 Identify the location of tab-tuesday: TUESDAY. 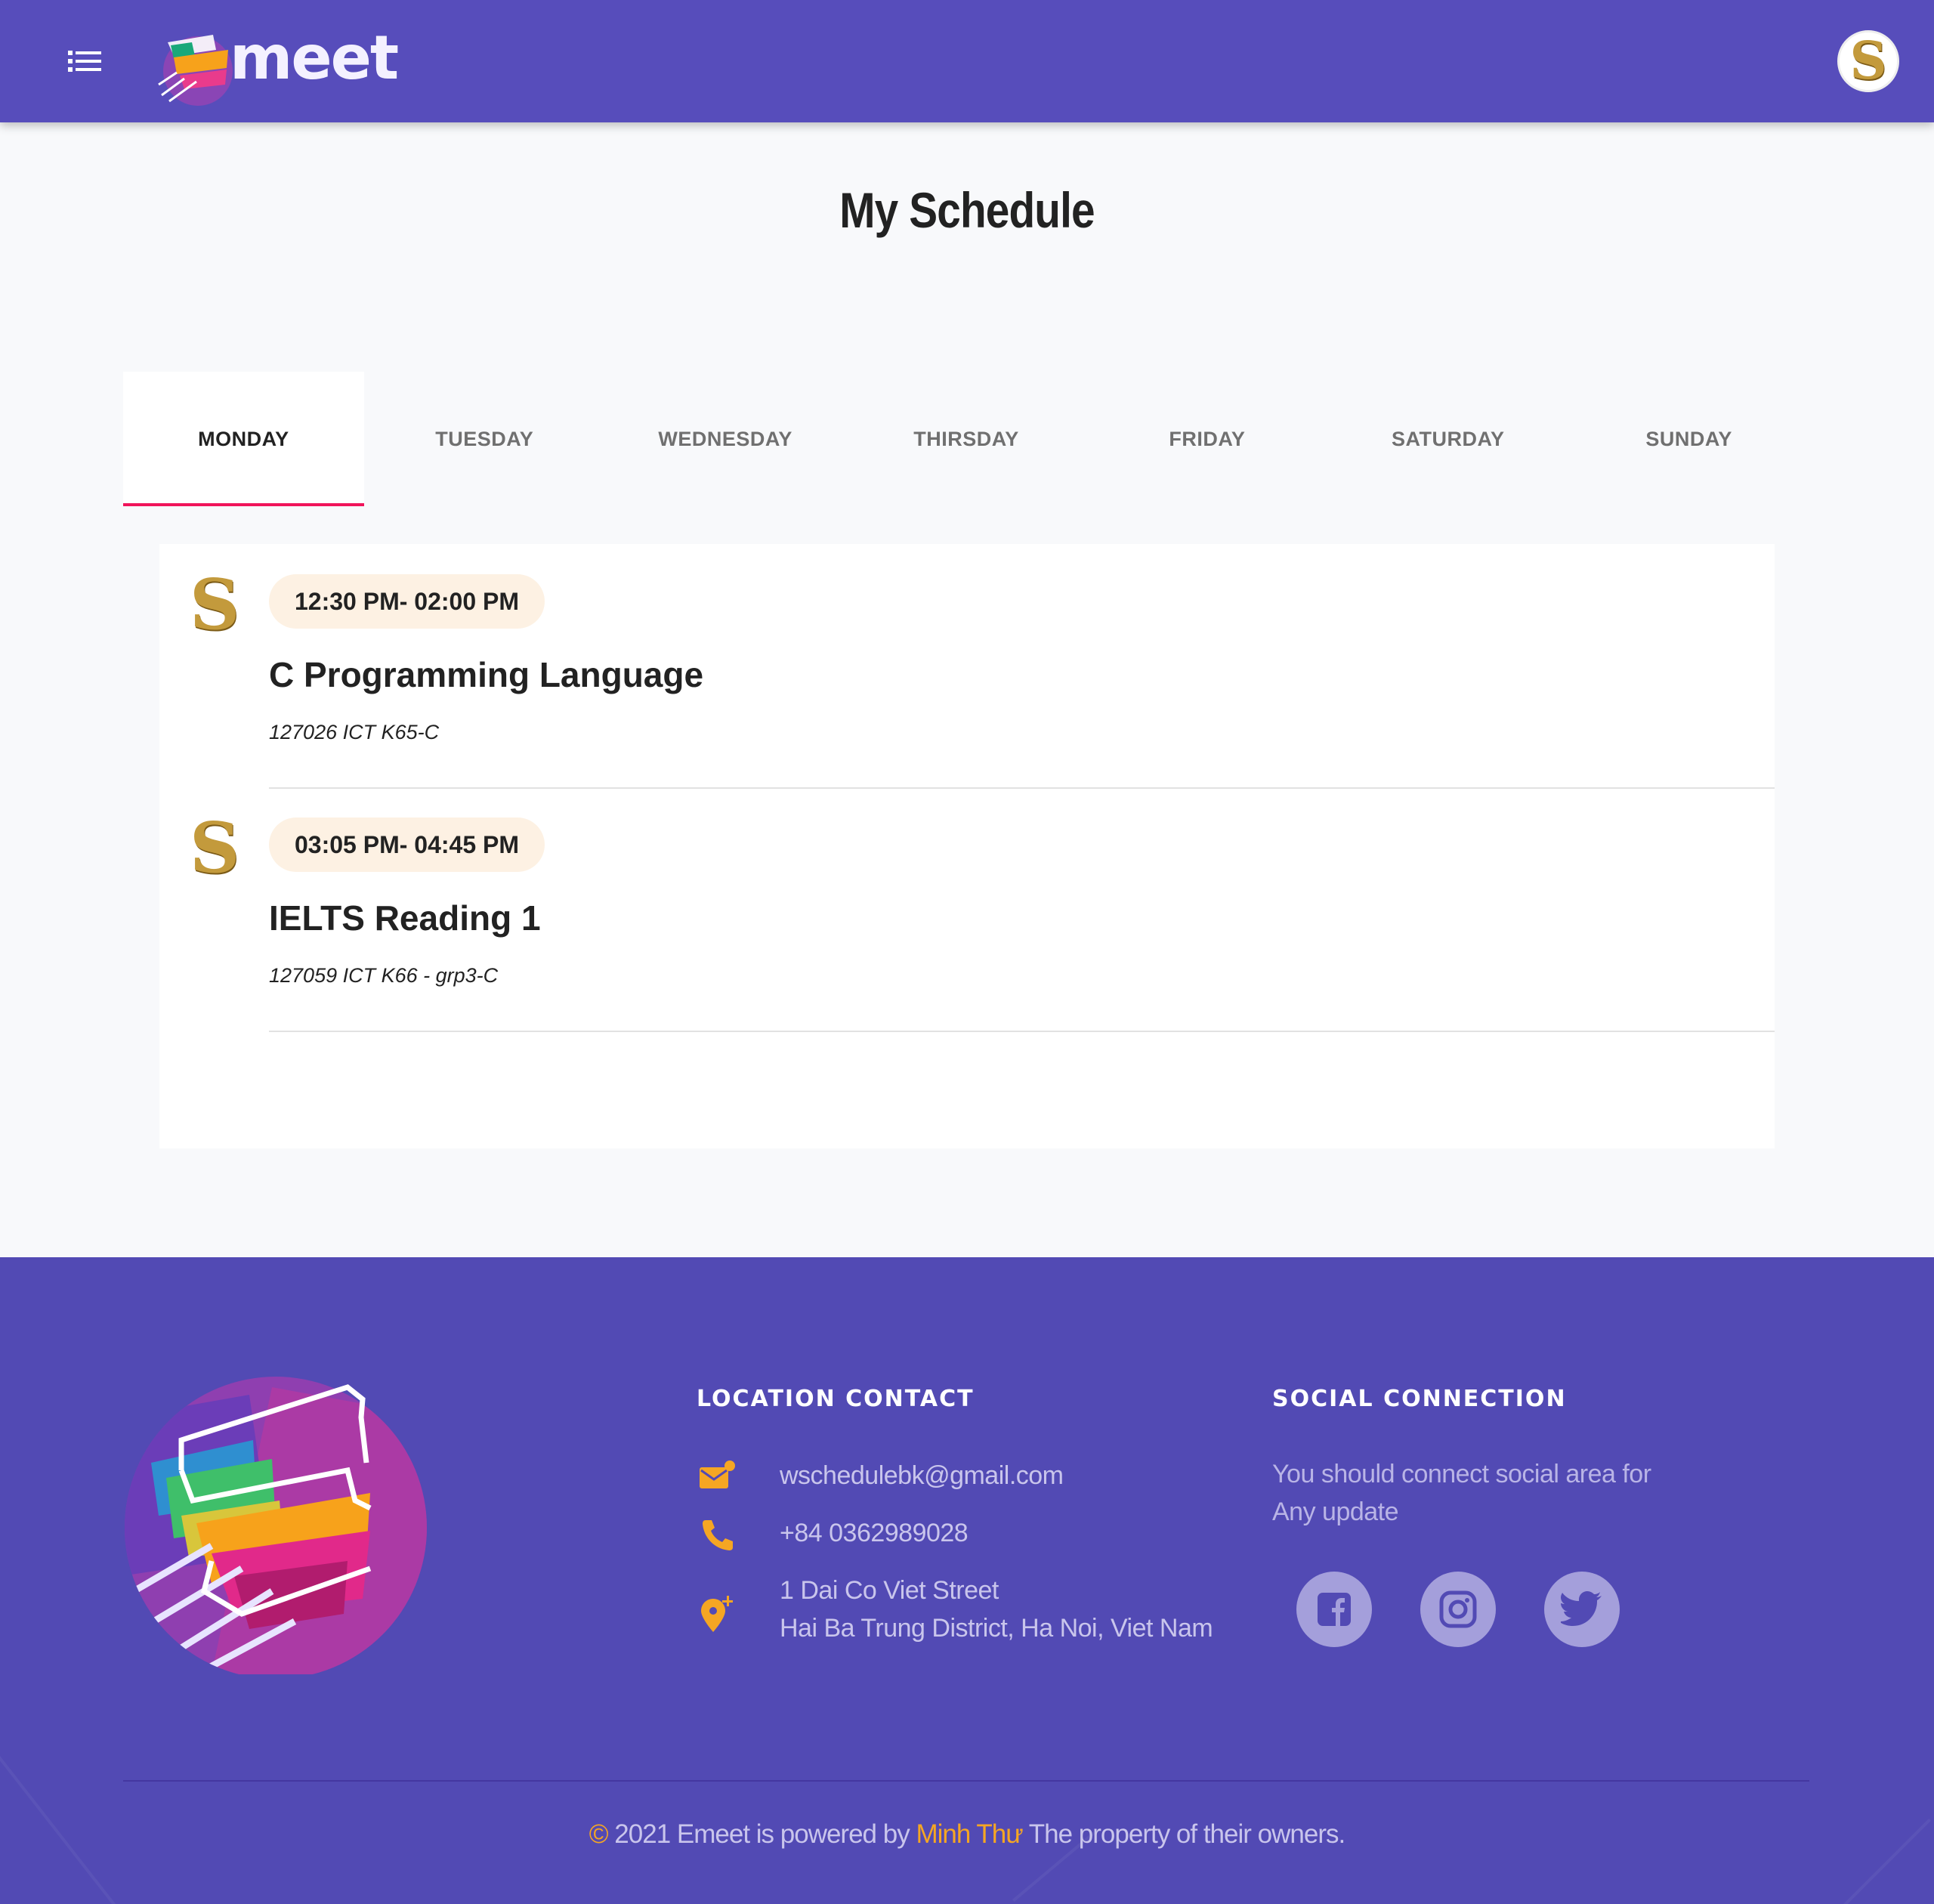
(484, 439).